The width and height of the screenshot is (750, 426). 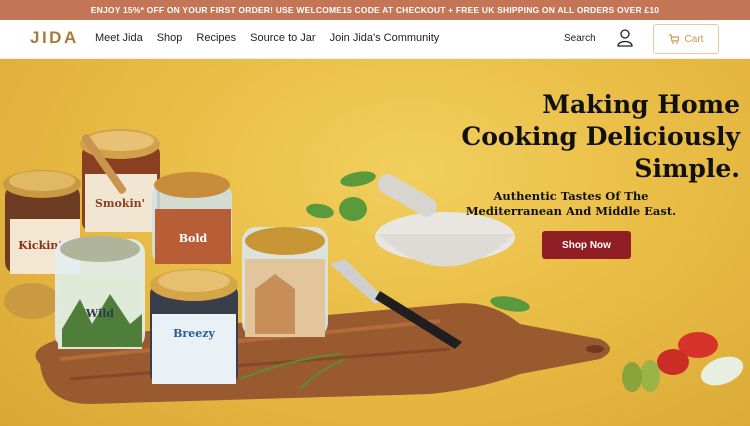 What do you see at coordinates (194, 326) in the screenshot?
I see `jar-breezy: Breezy` at bounding box center [194, 326].